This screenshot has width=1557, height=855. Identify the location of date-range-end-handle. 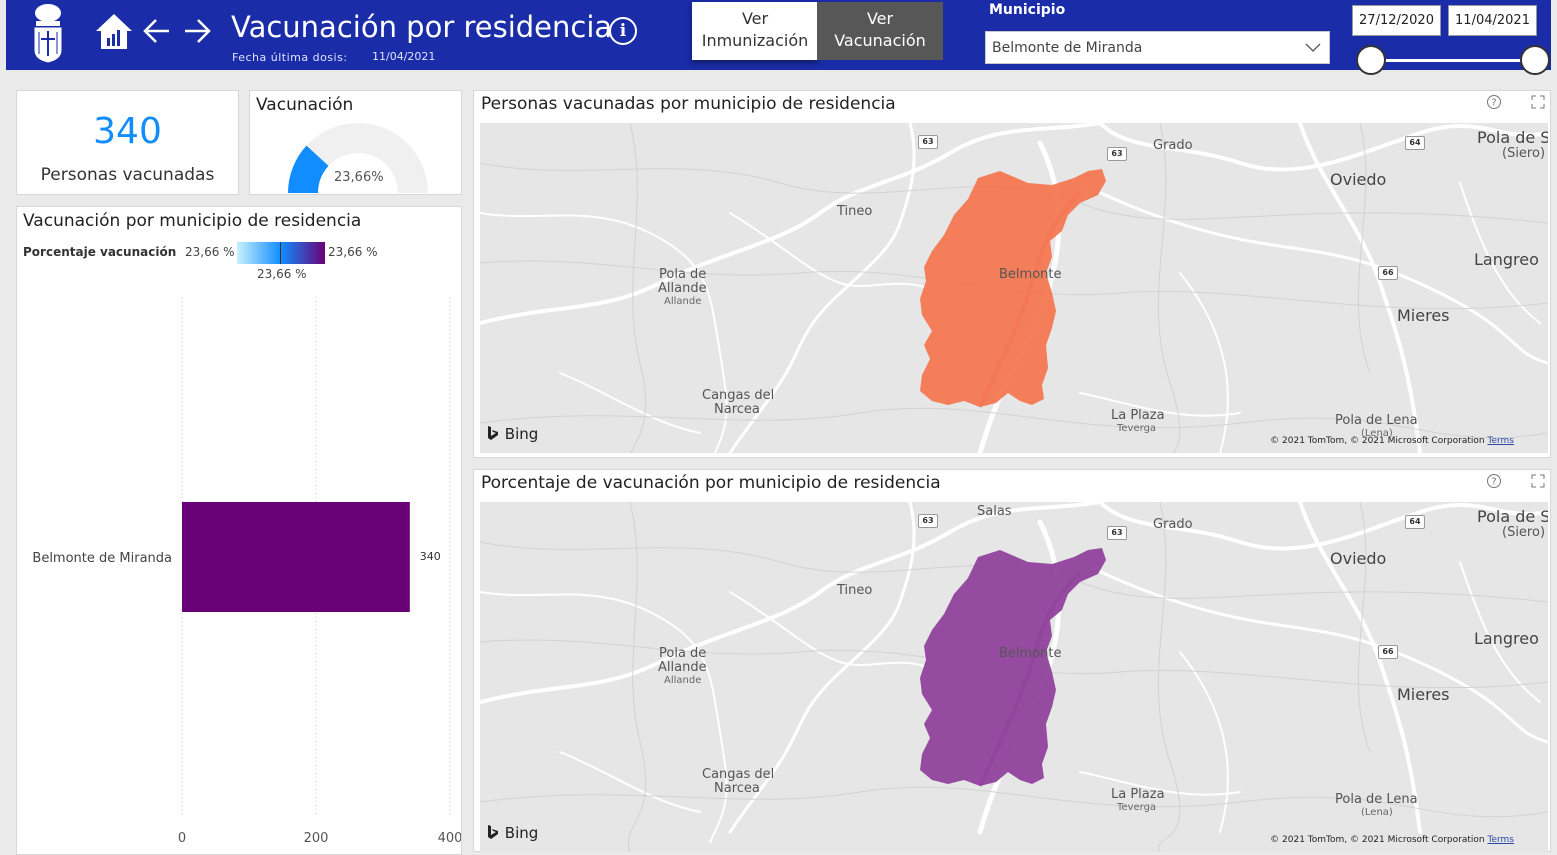
(1535, 60).